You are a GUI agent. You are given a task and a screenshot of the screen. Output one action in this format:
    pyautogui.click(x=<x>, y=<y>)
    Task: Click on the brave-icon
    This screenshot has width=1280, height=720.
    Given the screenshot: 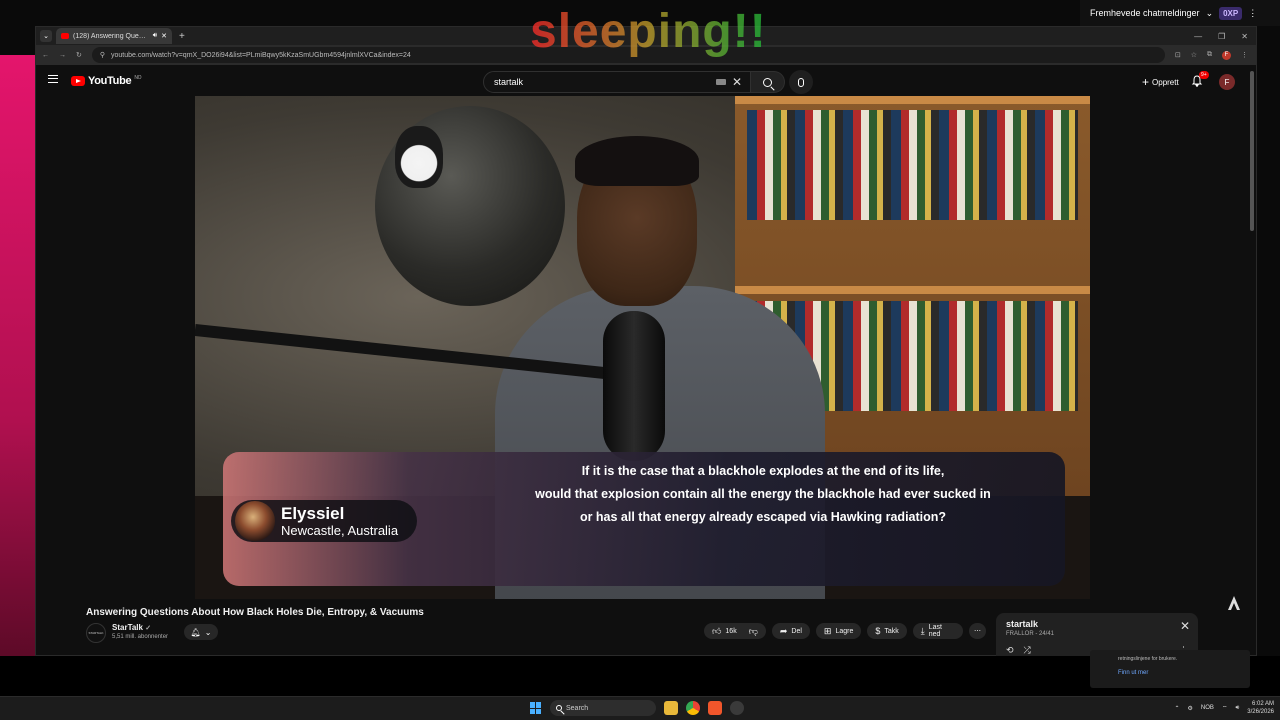 What is the action you would take?
    pyautogui.click(x=715, y=708)
    